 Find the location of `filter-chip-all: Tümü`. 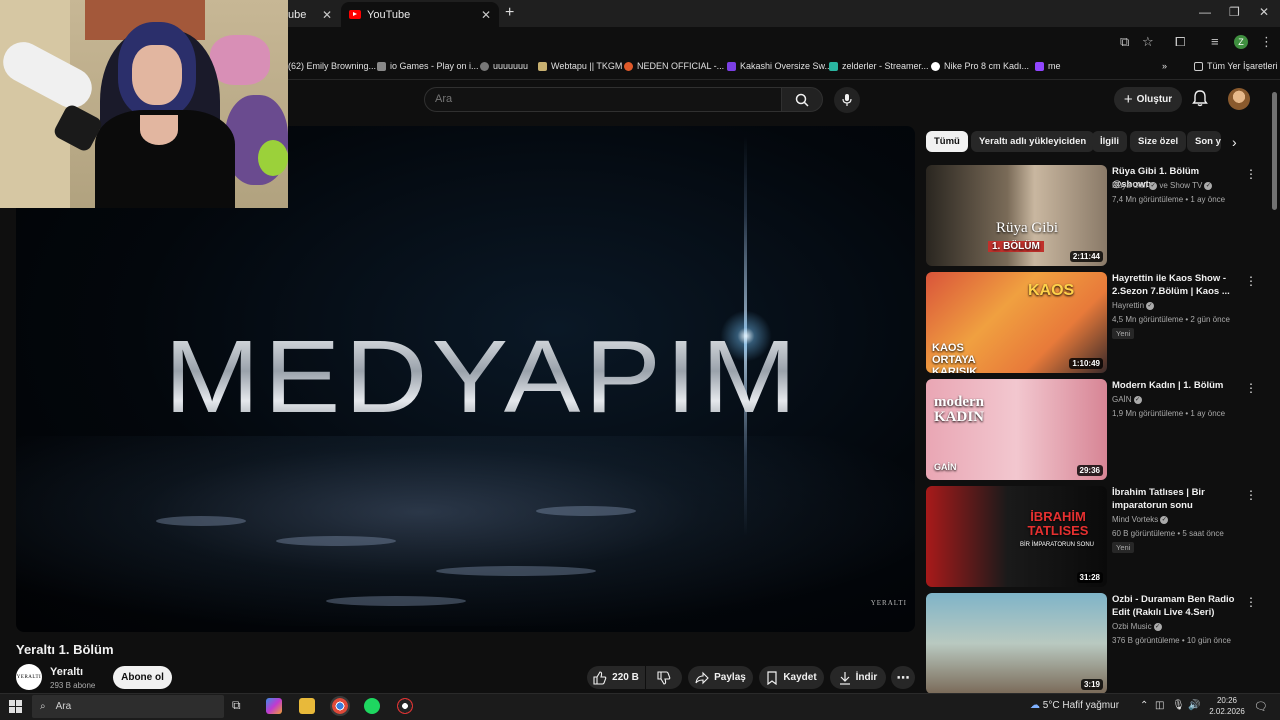

filter-chip-all: Tümü is located at coordinates (947, 141).